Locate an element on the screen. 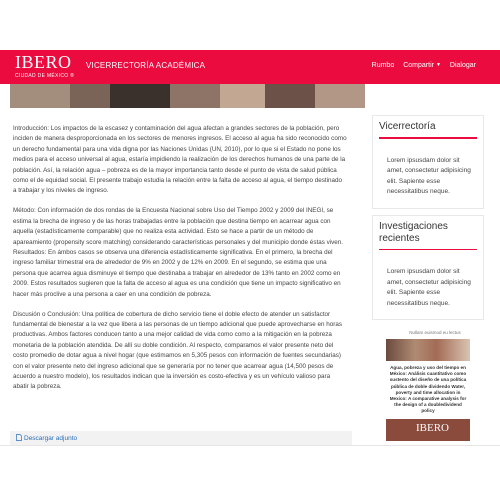 The image size is (500, 500). logo-wordmark: IBERO is located at coordinates (43, 62).